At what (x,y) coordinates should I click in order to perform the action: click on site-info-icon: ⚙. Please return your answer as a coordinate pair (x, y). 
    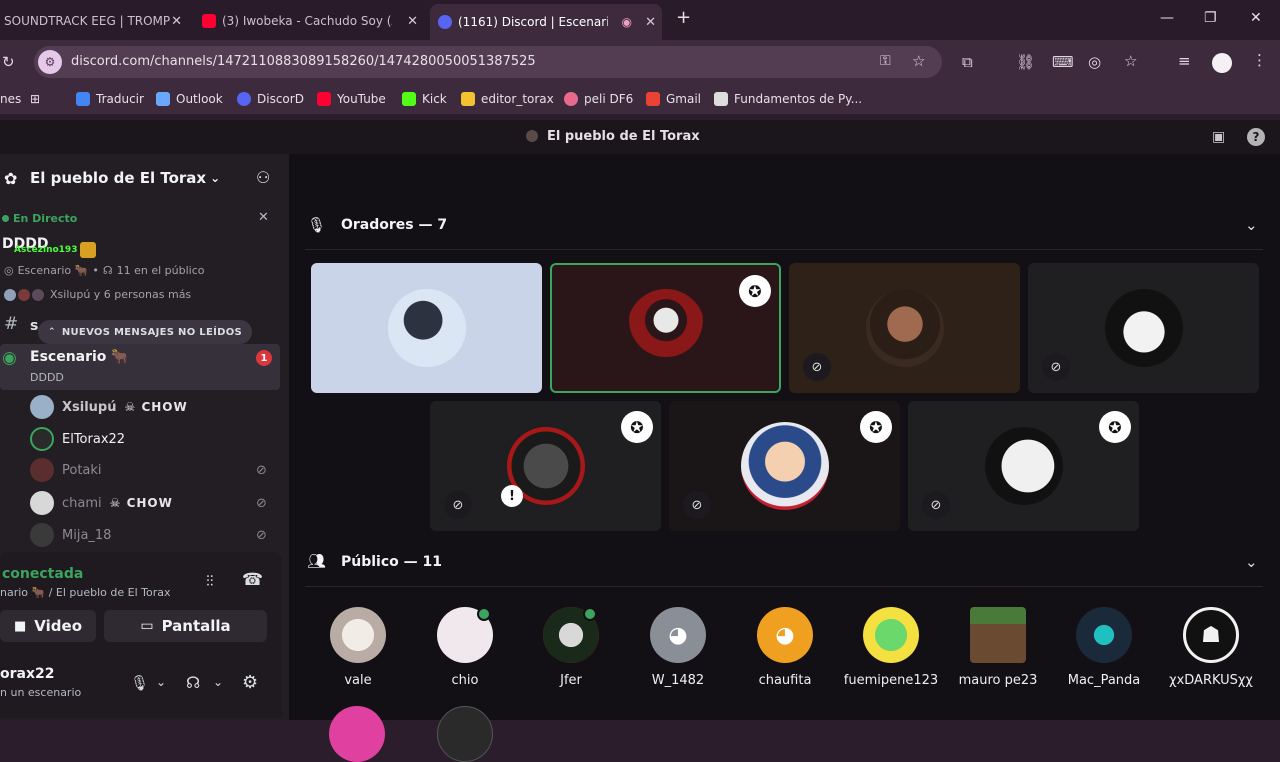
    Looking at the image, I should click on (50, 62).